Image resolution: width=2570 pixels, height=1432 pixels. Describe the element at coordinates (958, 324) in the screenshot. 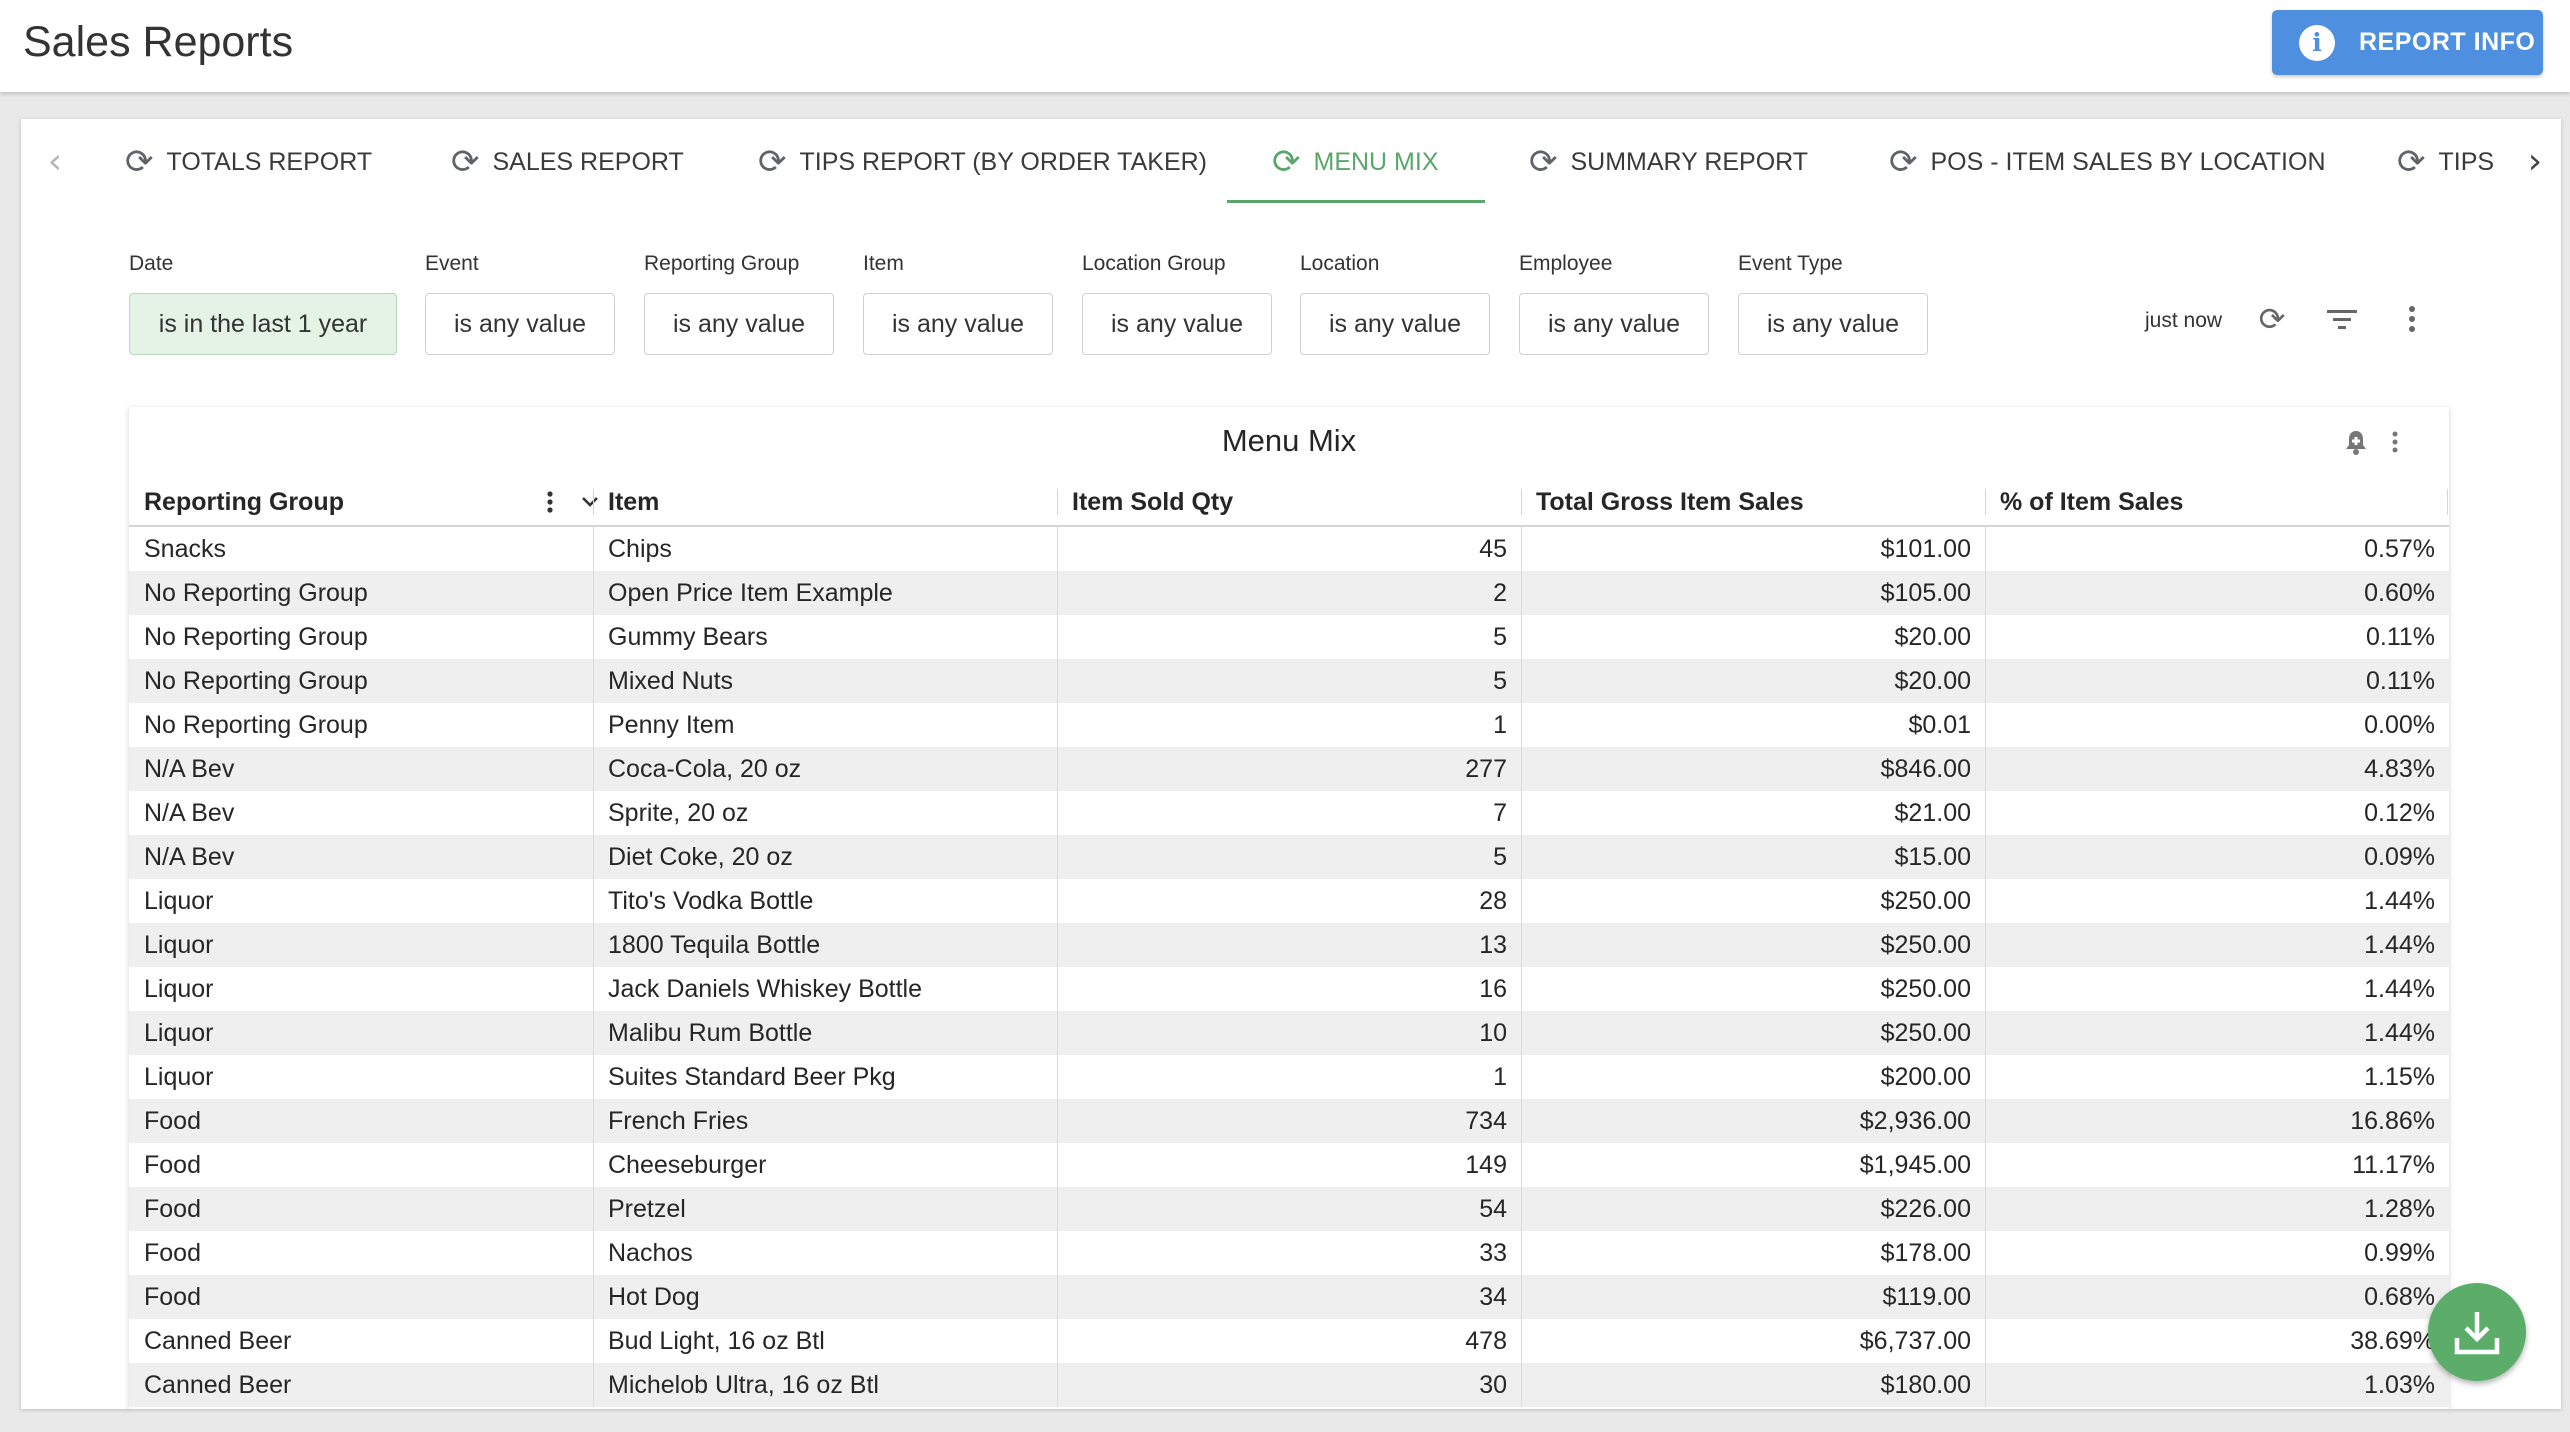

I see `filter-item-value: is any value` at that location.